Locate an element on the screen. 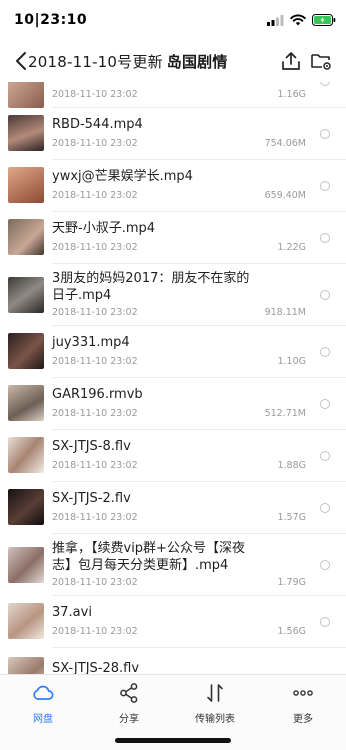  folder-settings-icon is located at coordinates (321, 62).